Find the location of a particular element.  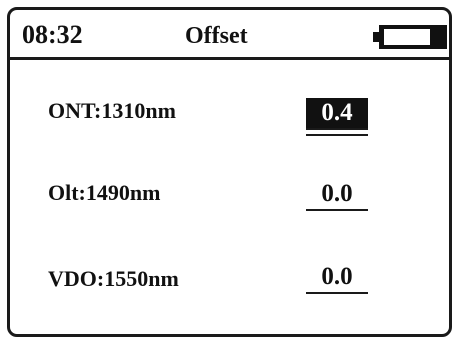

selection-underline is located at coordinates (337, 135).